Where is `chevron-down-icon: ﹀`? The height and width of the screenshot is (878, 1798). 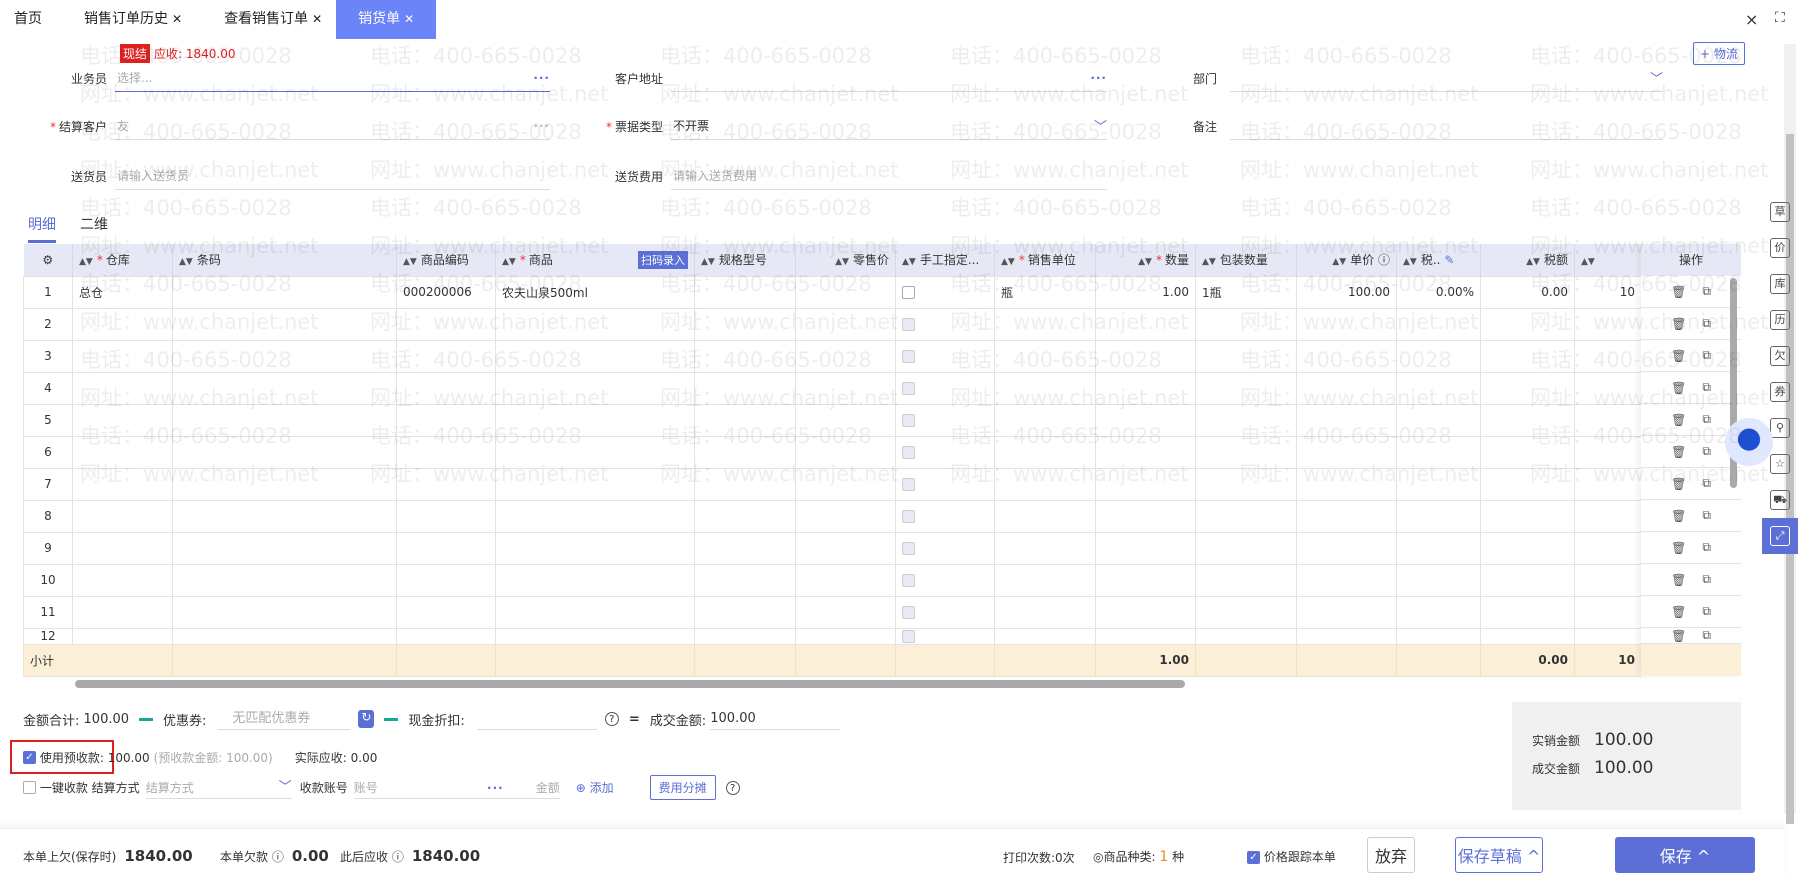 chevron-down-icon: ﹀ is located at coordinates (1656, 77).